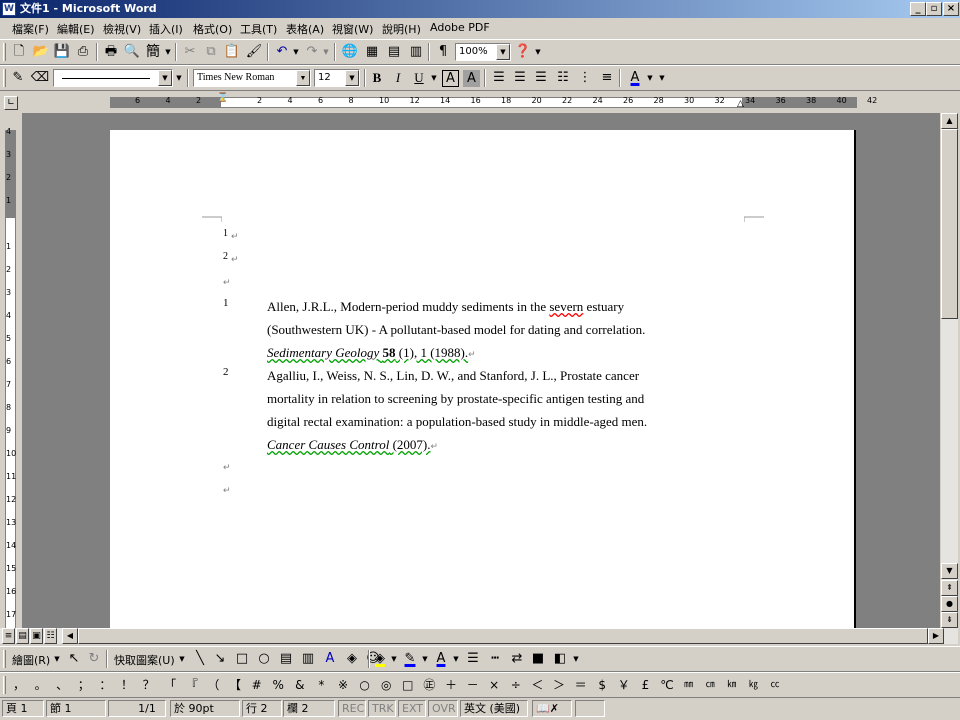 The height and width of the screenshot is (720, 960). What do you see at coordinates (282, 52) in the screenshot?
I see `undo-icon: ↶` at bounding box center [282, 52].